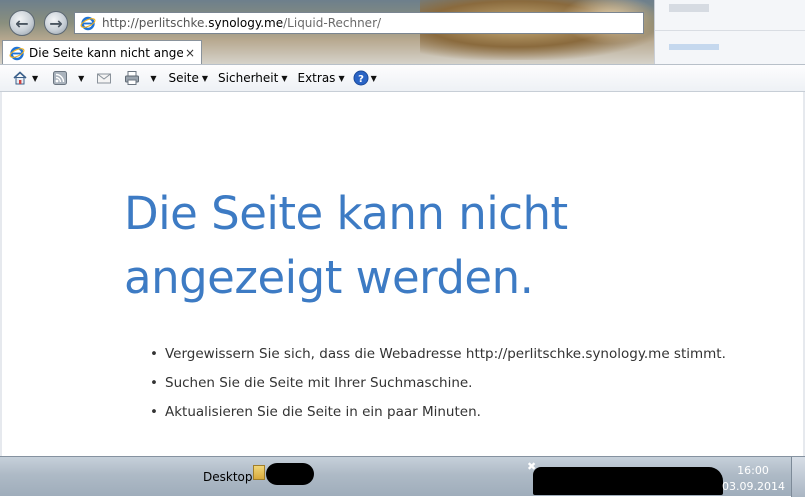 The width and height of the screenshot is (805, 497). What do you see at coordinates (20, 78) in the screenshot?
I see `home-icon` at bounding box center [20, 78].